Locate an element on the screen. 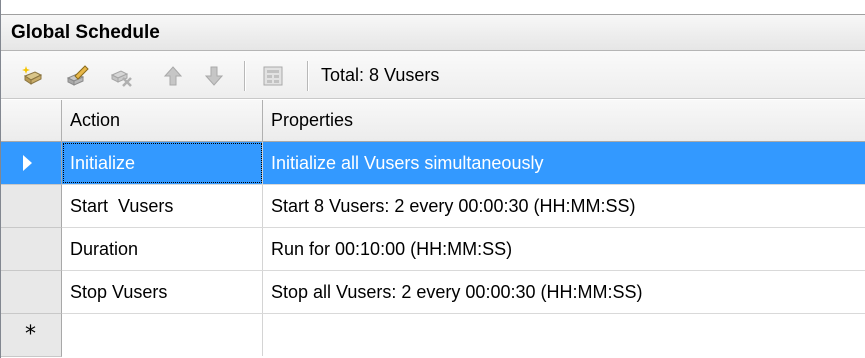  column-header-properties: Properties is located at coordinates (564, 121).